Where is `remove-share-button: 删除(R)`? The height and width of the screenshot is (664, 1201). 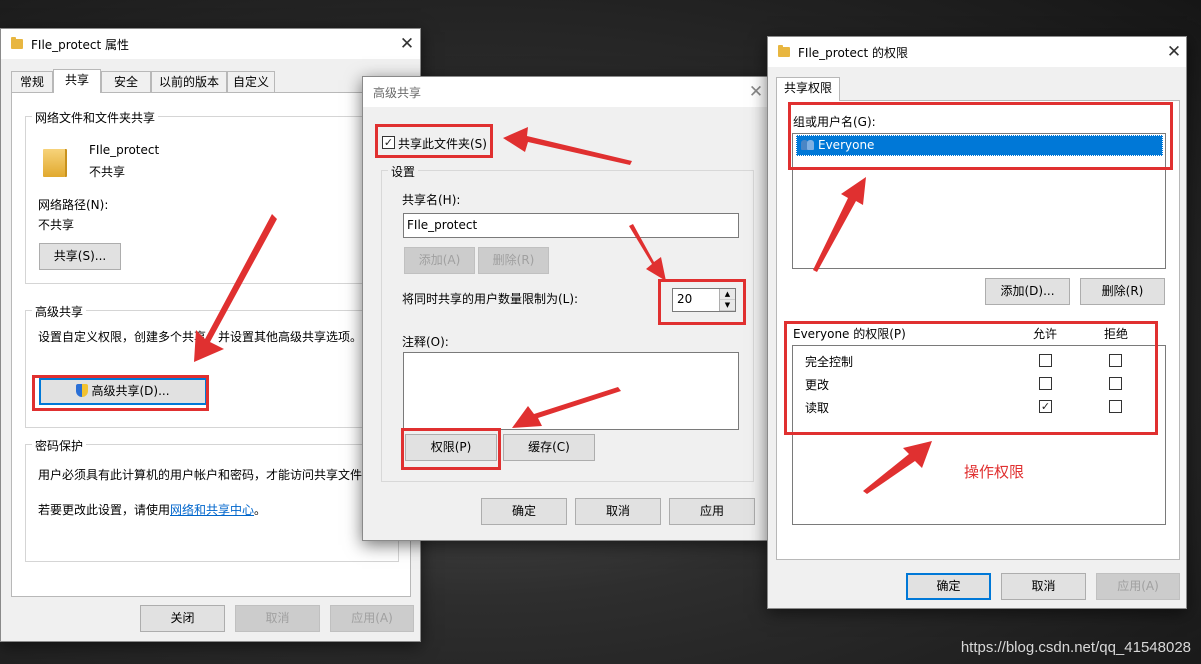
remove-share-button: 删除(R) is located at coordinates (513, 260).